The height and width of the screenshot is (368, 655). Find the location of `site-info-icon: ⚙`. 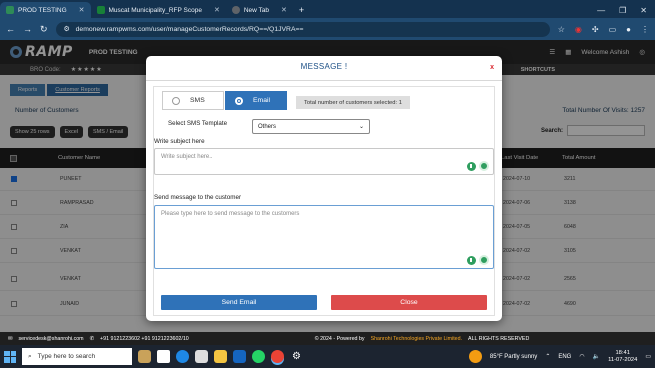

site-info-icon: ⚙ is located at coordinates (67, 29).